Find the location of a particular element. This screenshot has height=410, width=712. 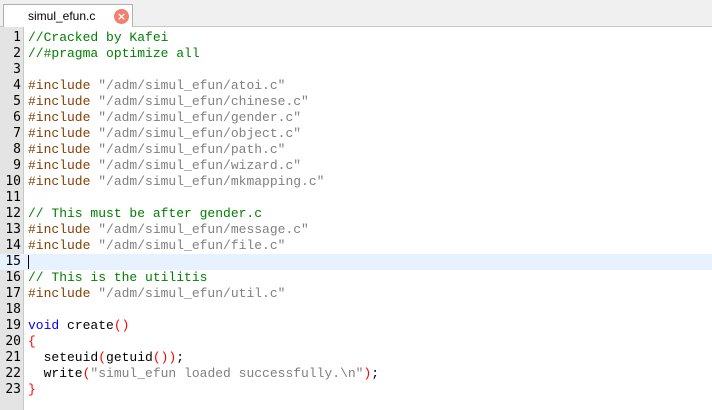

code-line: 4 #include "/adm/simul_efun/atoi.c" is located at coordinates (356, 86).